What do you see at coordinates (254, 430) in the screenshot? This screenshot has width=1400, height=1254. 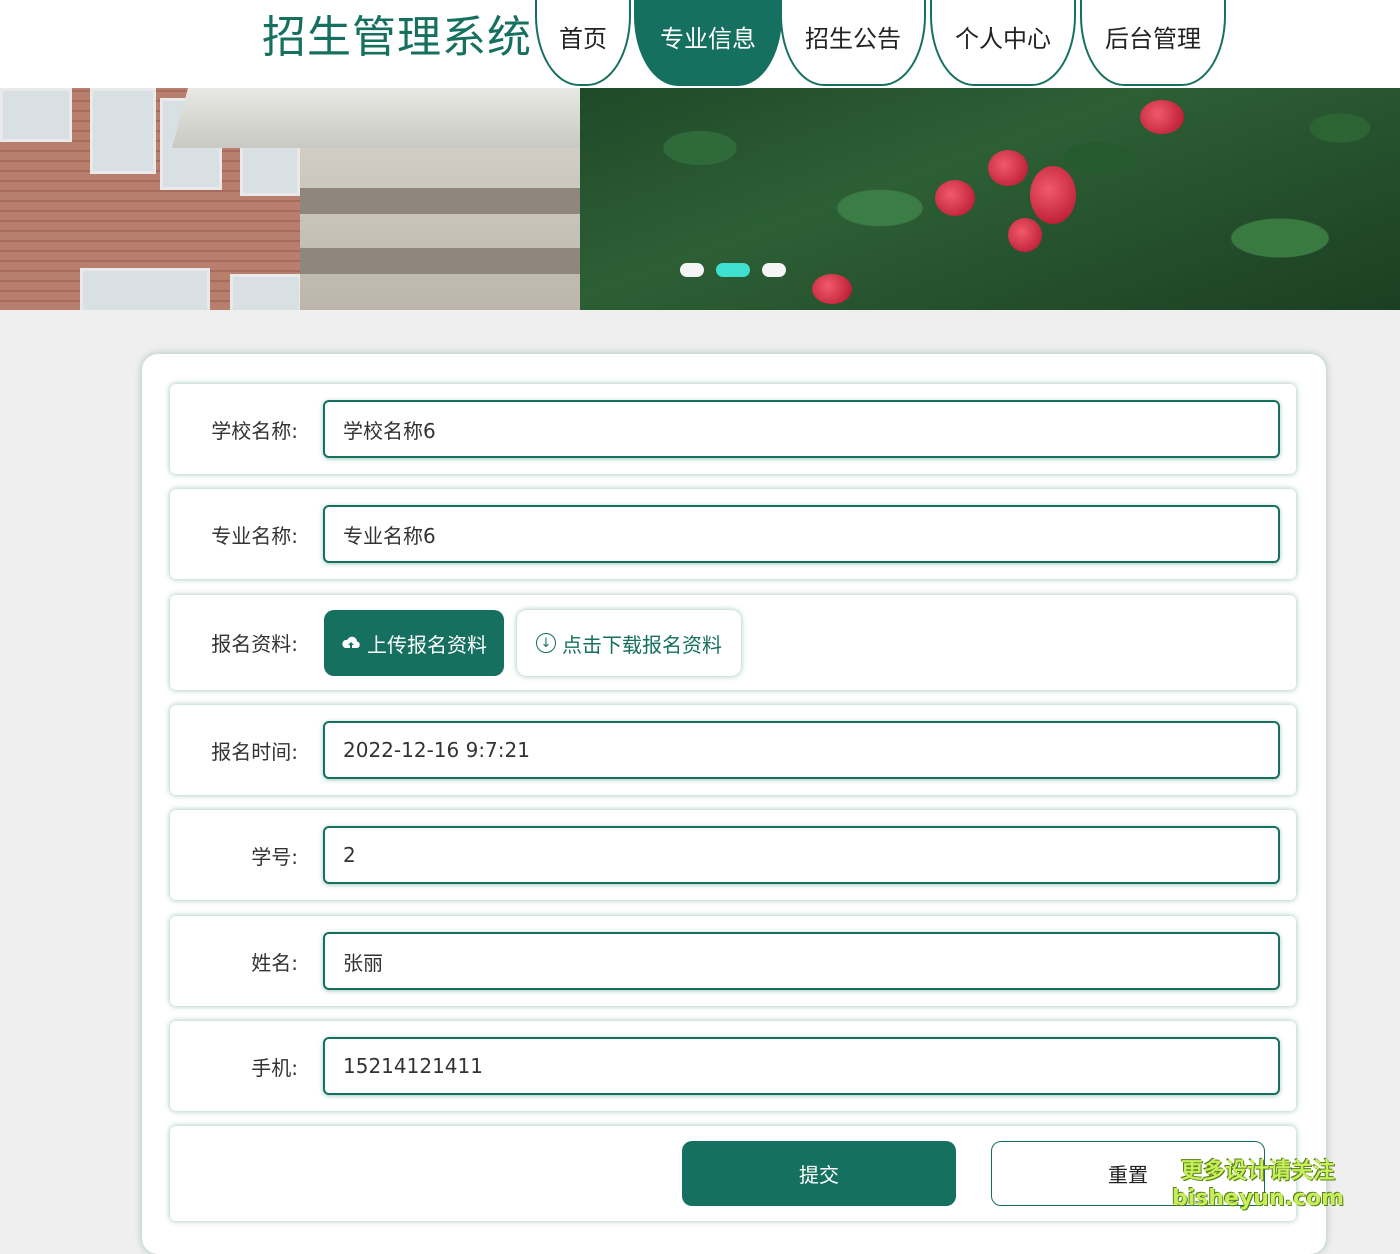 I see `school-name-label: 学校名称:` at bounding box center [254, 430].